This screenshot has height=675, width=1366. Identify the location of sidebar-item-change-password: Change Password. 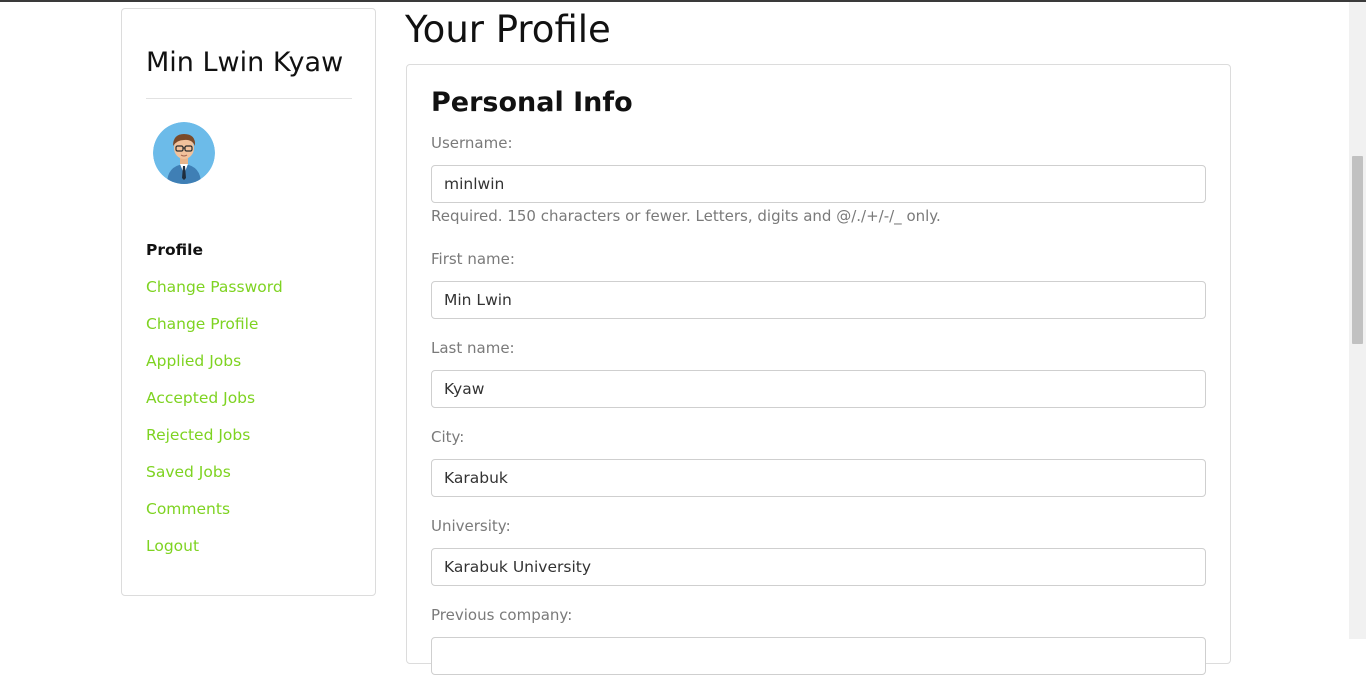
(214, 296).